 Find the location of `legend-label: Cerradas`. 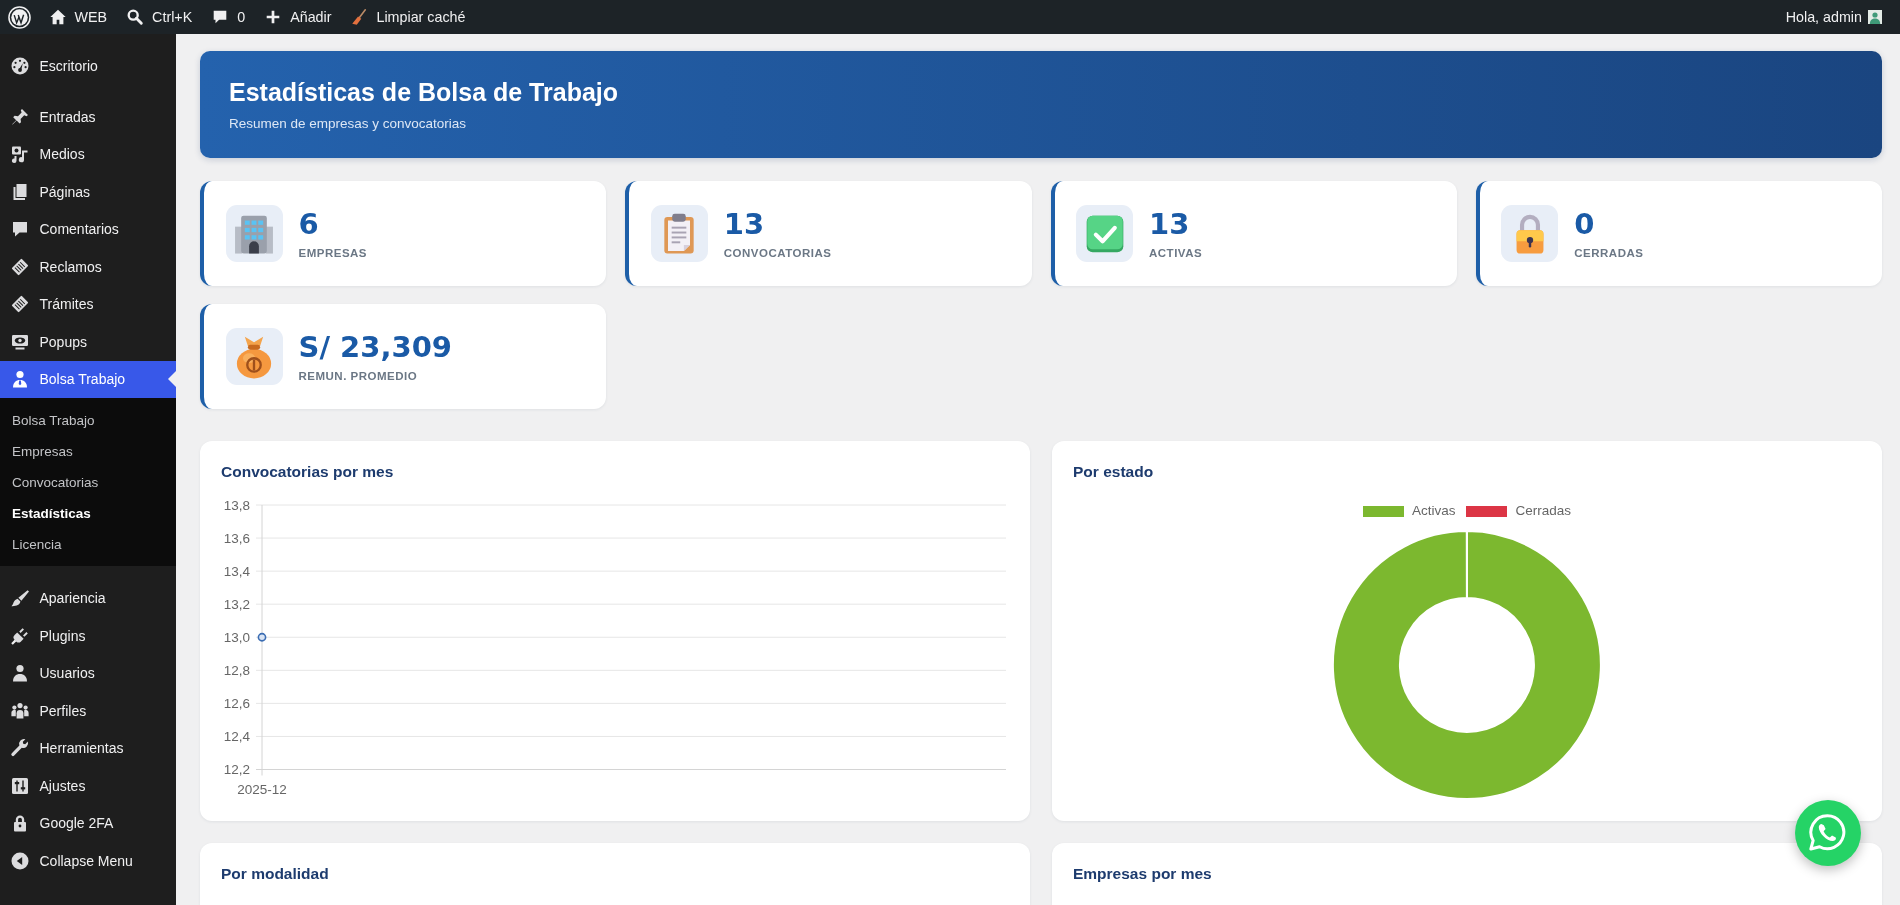

legend-label: Cerradas is located at coordinates (1543, 511).